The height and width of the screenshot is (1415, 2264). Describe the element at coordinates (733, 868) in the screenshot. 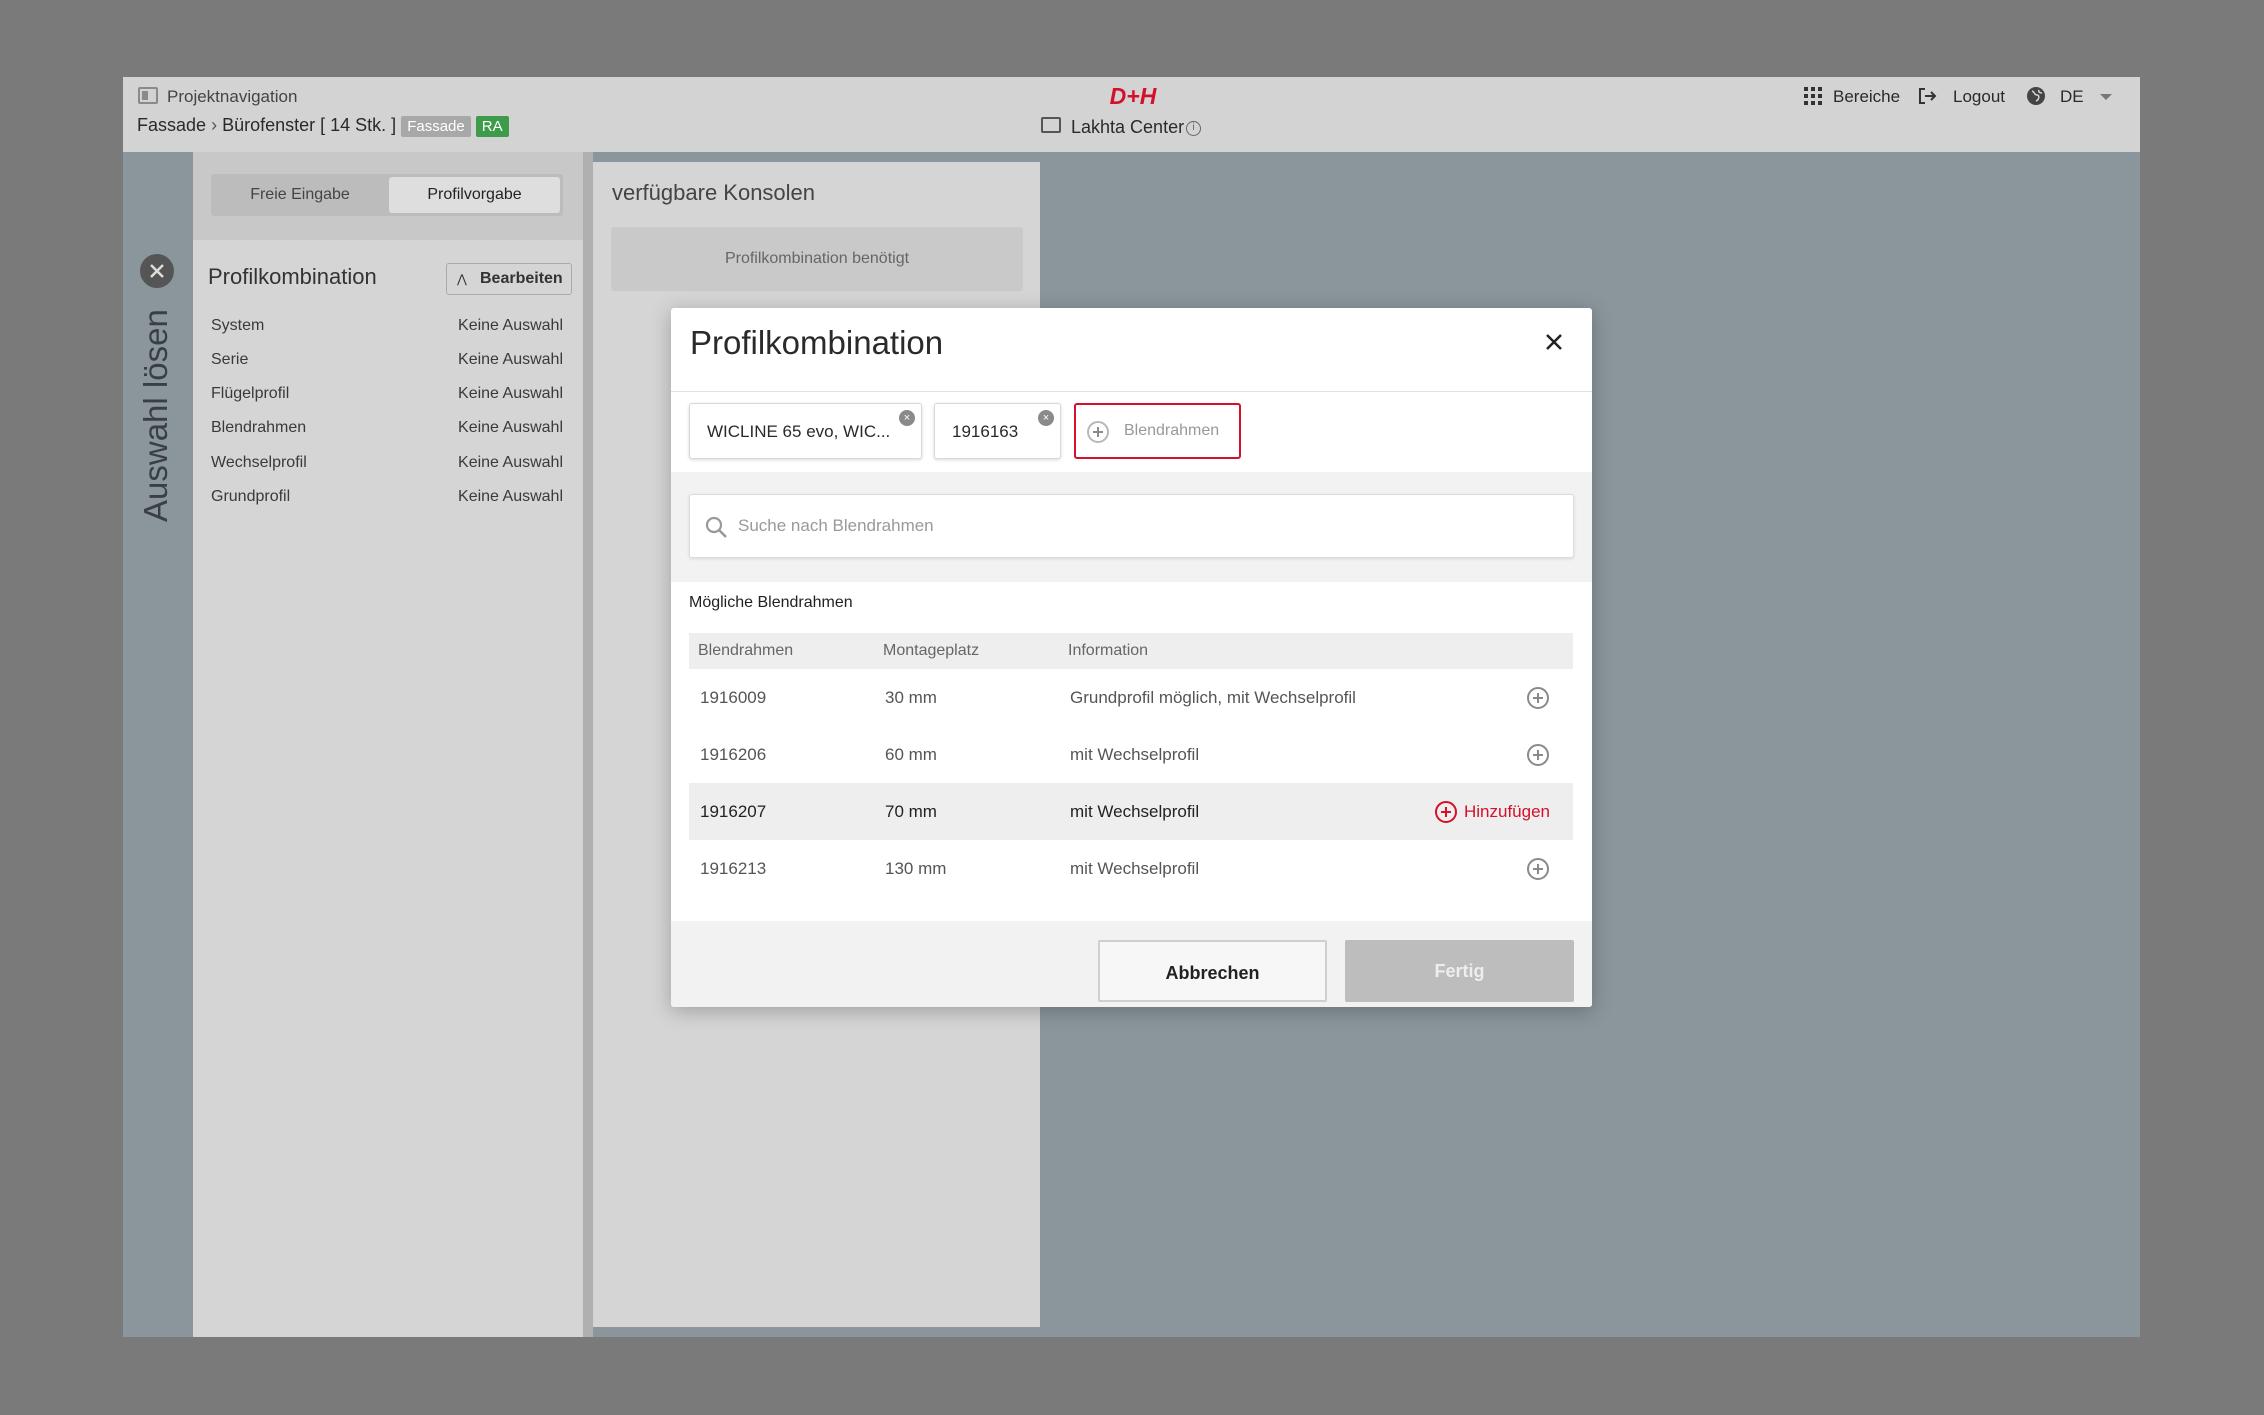

I see `cell-id: 1916213` at that location.